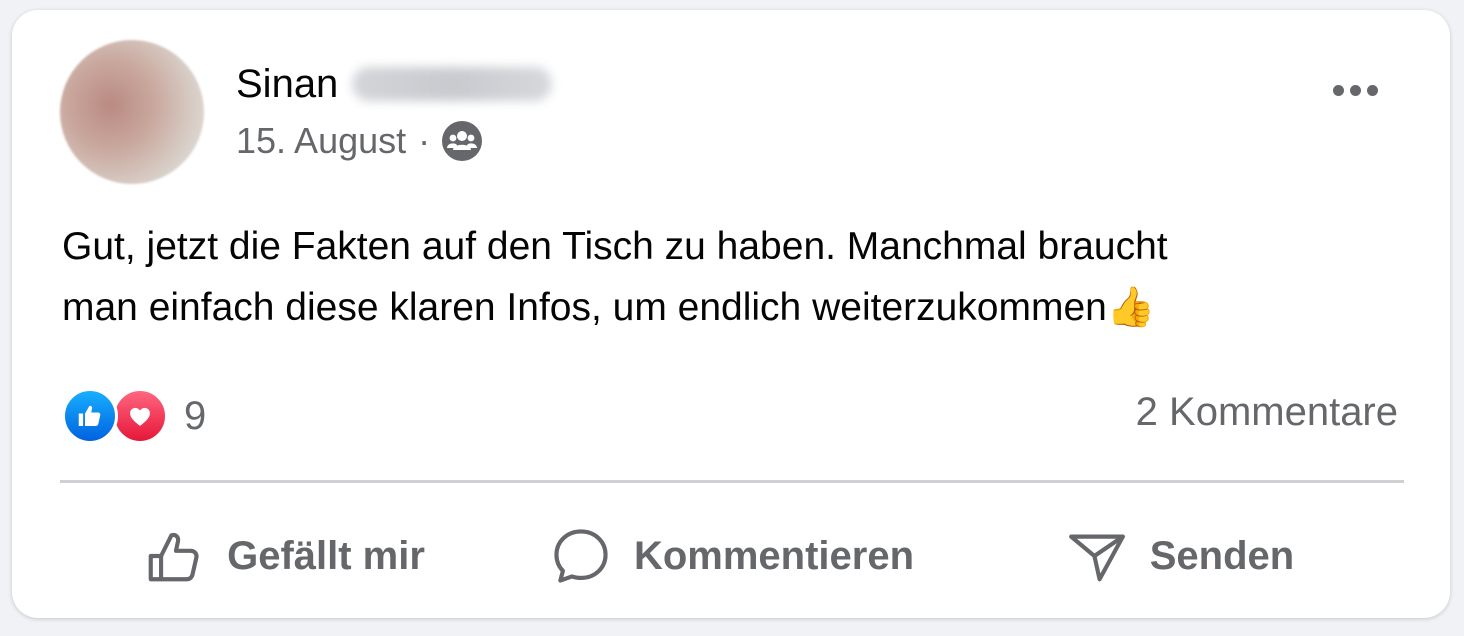 Image resolution: width=1464 pixels, height=636 pixels. I want to click on reactions-summary: 9, so click(134, 416).